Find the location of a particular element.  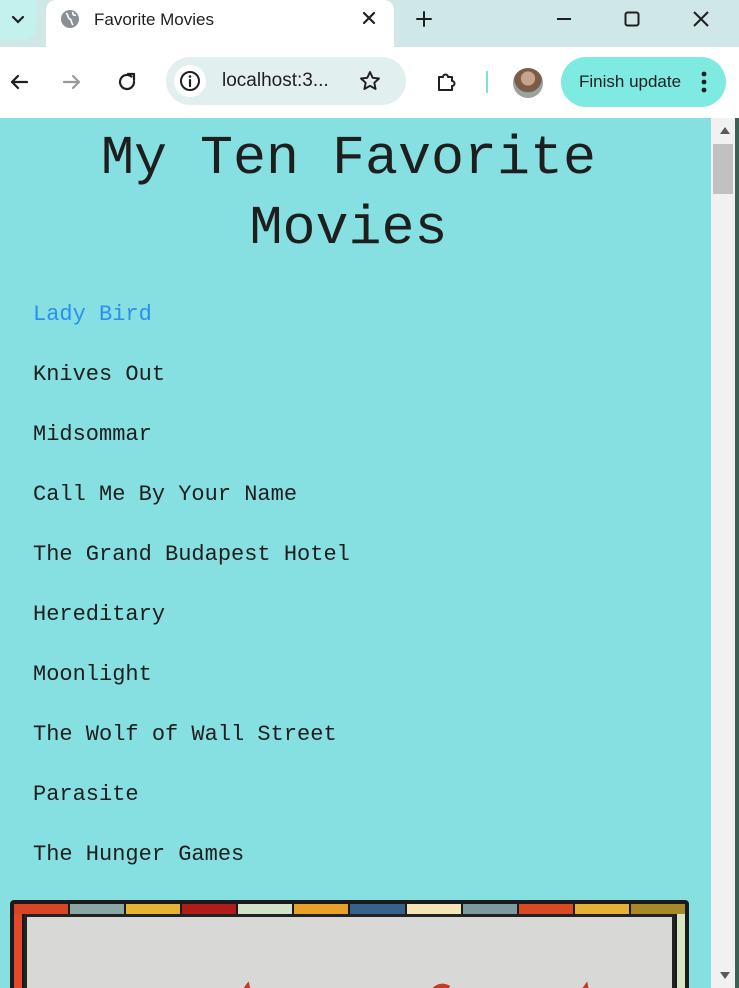

movie-item-parasite: Parasite is located at coordinates (191, 811).